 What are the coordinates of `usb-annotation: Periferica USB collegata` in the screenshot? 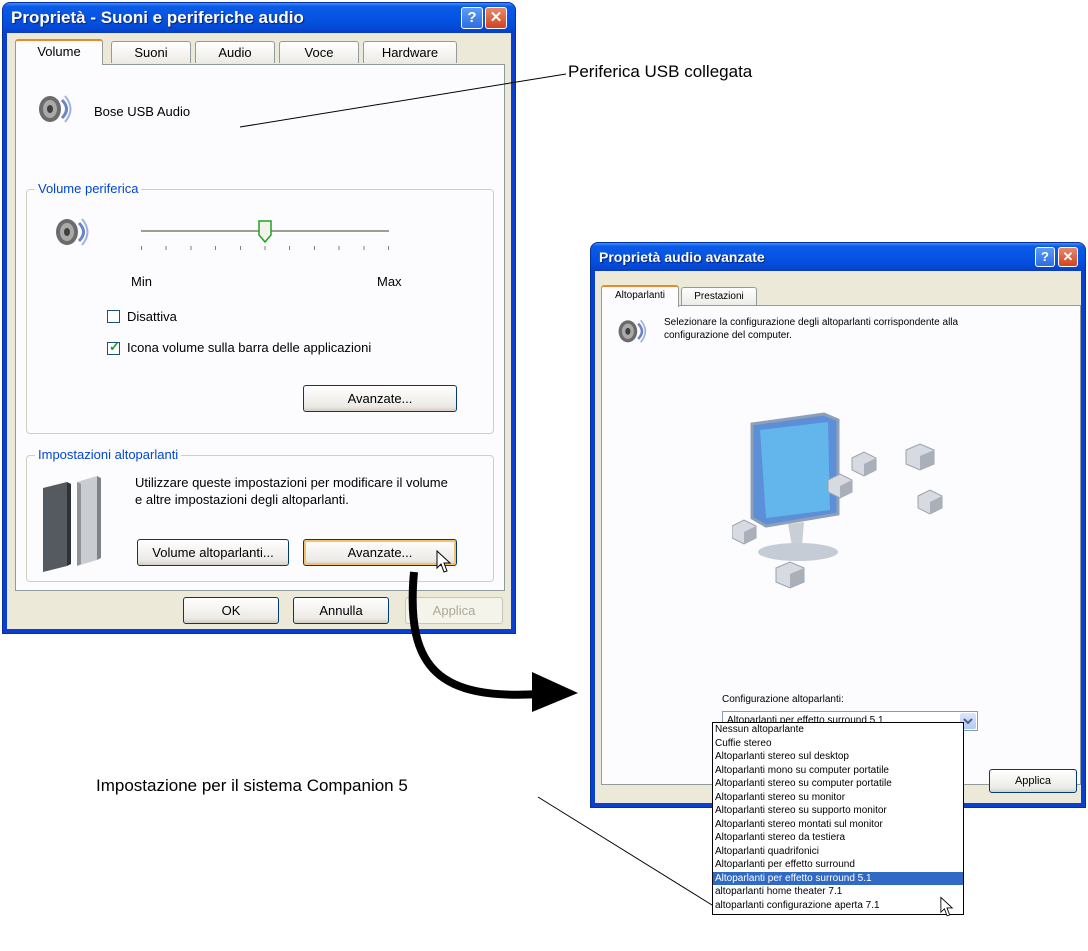 It's located at (660, 71).